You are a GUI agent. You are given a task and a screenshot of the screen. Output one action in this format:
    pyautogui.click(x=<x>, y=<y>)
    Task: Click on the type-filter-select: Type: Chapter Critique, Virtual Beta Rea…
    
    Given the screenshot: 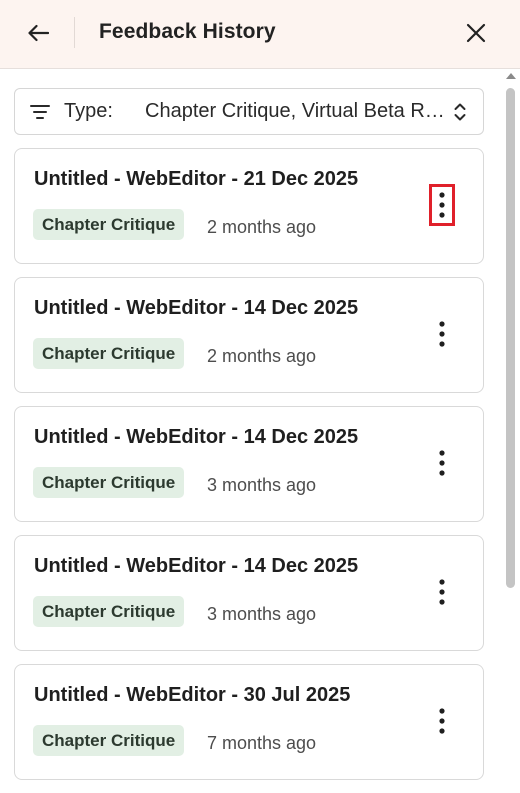 What is the action you would take?
    pyautogui.click(x=249, y=111)
    